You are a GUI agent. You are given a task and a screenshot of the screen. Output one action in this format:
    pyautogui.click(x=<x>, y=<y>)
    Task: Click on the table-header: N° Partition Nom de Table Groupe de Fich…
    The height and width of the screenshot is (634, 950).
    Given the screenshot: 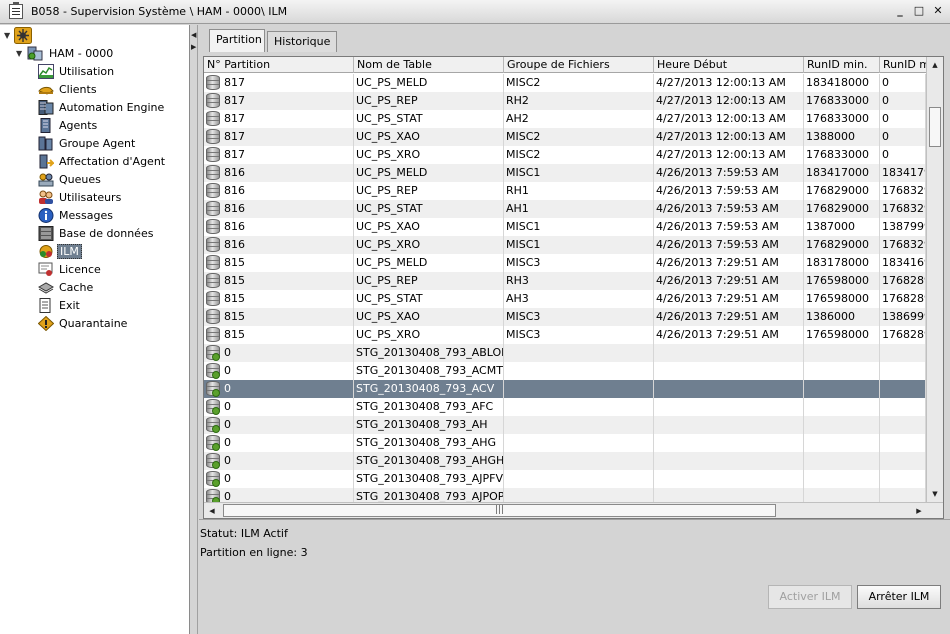 What is the action you would take?
    pyautogui.click(x=565, y=65)
    